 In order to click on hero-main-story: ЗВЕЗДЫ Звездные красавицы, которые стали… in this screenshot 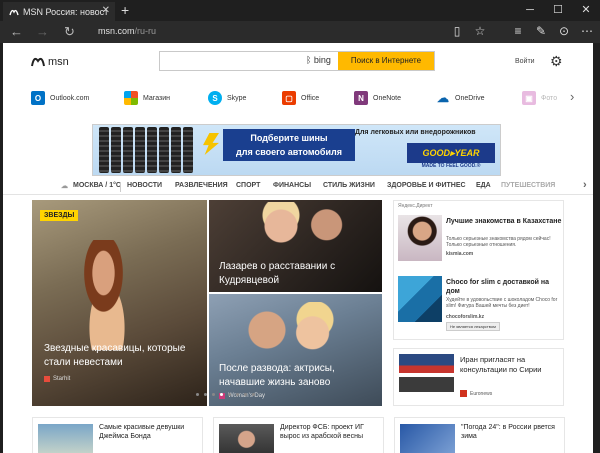, I will do `click(119, 303)`.